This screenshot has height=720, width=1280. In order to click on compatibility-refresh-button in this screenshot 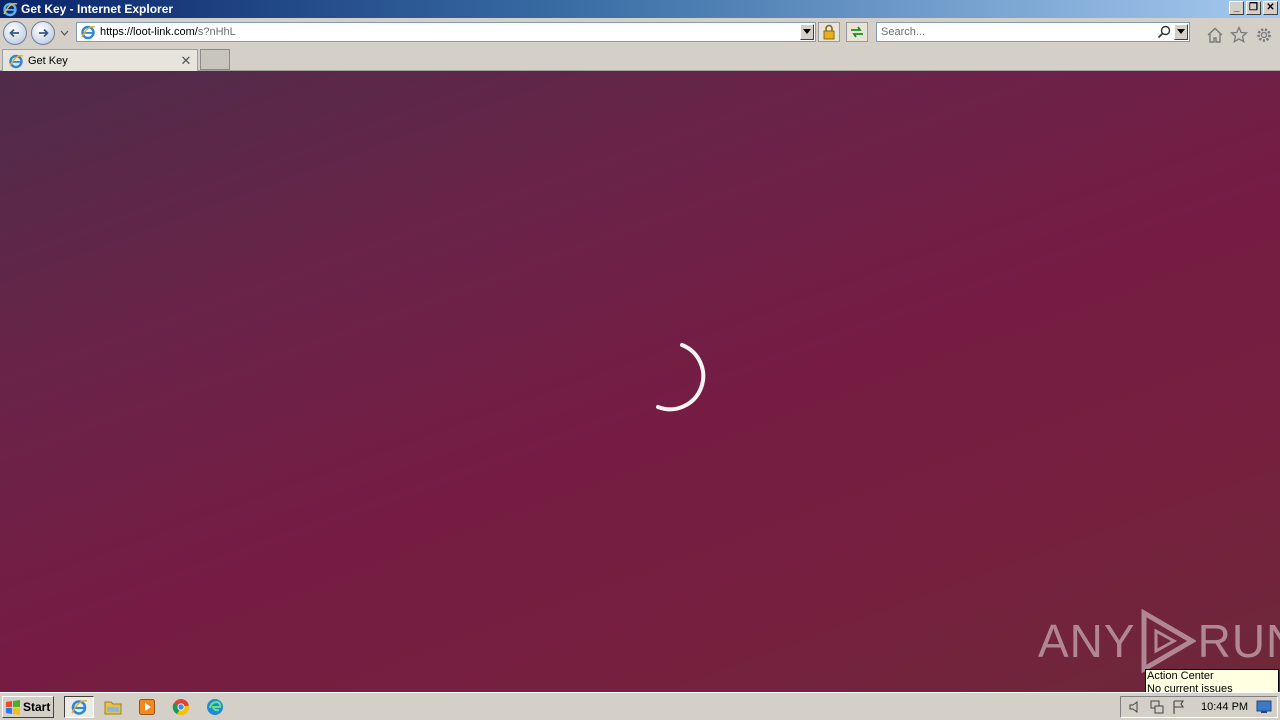, I will do `click(857, 32)`.